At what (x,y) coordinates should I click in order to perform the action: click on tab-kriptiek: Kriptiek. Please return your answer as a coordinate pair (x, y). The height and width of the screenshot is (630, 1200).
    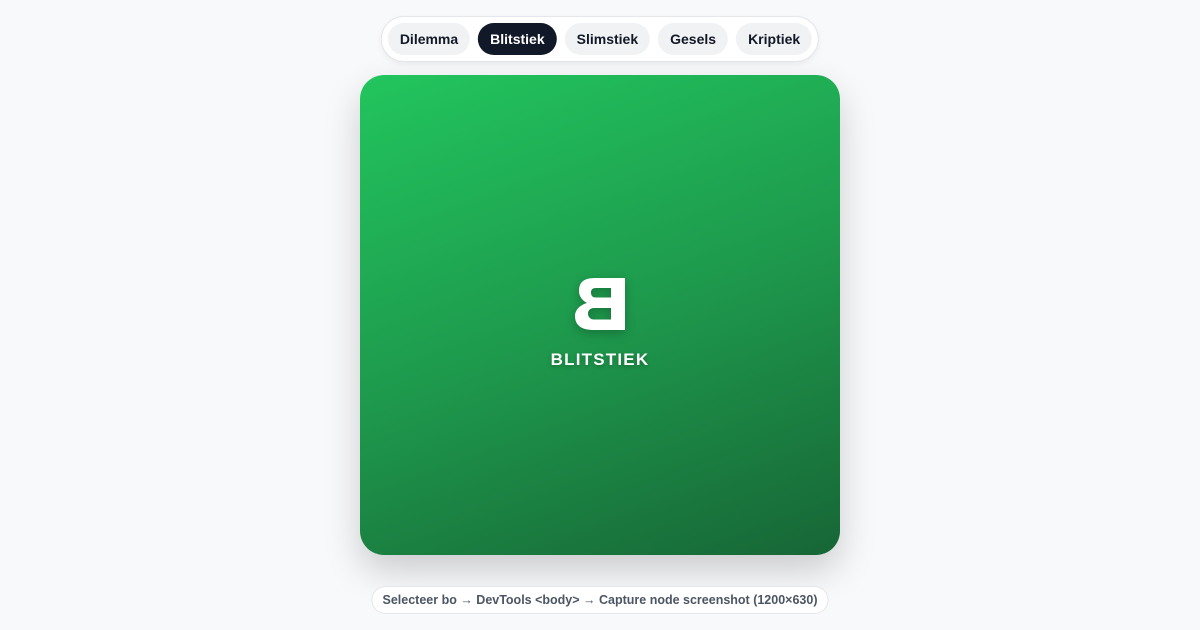
    Looking at the image, I should click on (774, 39).